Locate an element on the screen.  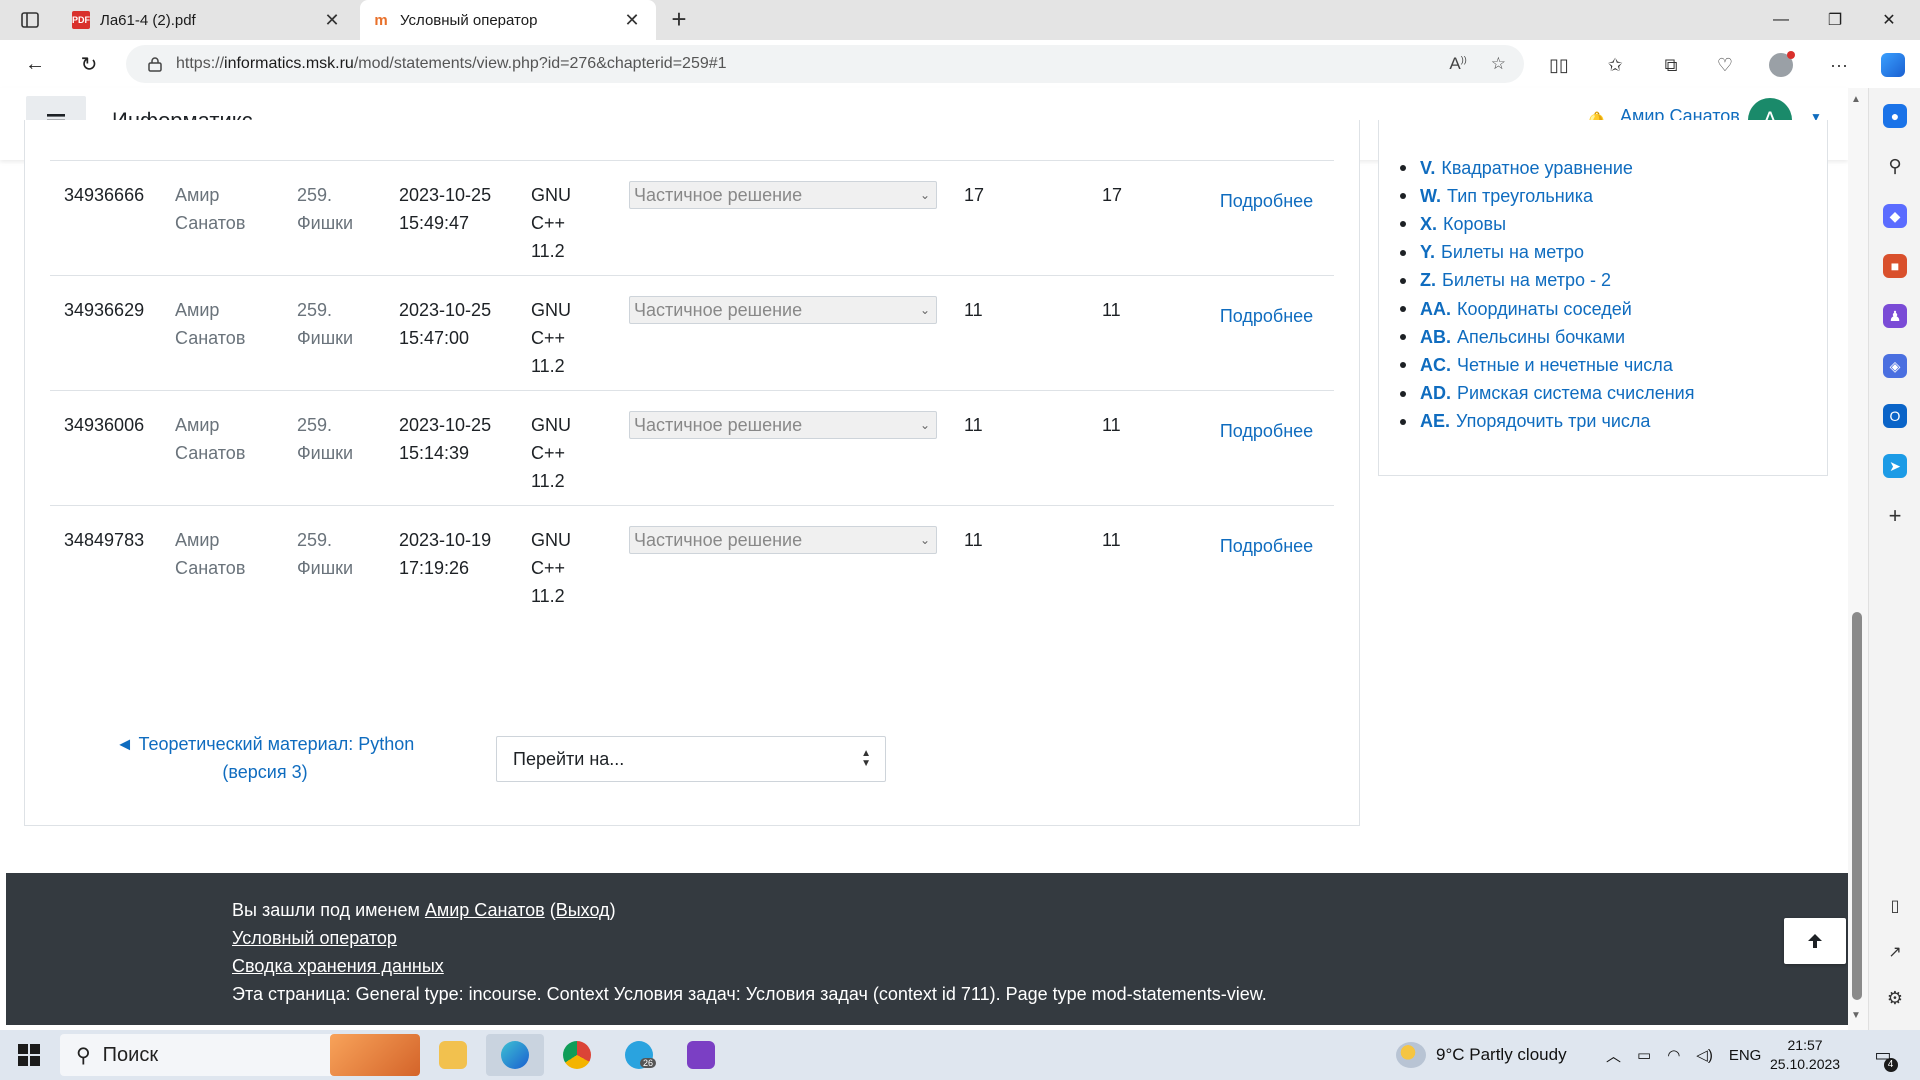
games-icon: ♟ is located at coordinates (1895, 316).